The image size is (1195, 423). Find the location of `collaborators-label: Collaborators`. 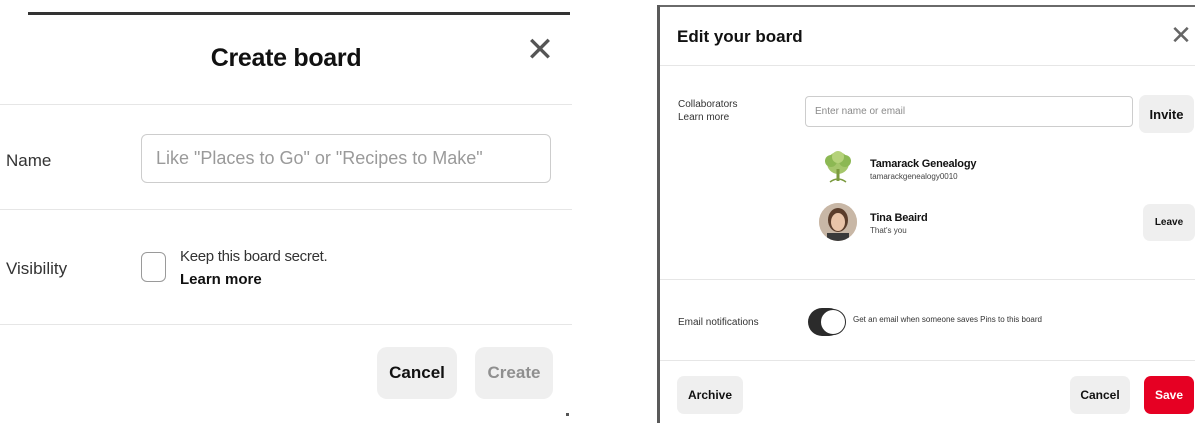

collaborators-label: Collaborators is located at coordinates (708, 104).